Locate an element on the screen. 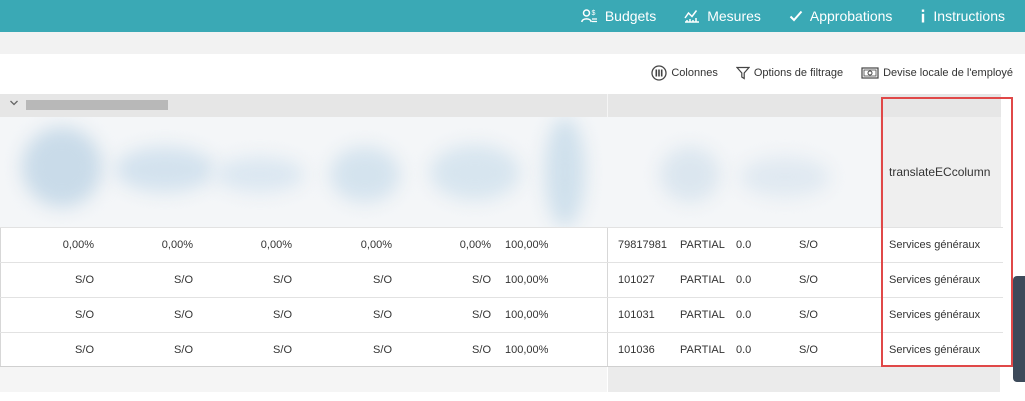 The width and height of the screenshot is (1025, 401). cell-p2: 0,00% is located at coordinates (177, 245).